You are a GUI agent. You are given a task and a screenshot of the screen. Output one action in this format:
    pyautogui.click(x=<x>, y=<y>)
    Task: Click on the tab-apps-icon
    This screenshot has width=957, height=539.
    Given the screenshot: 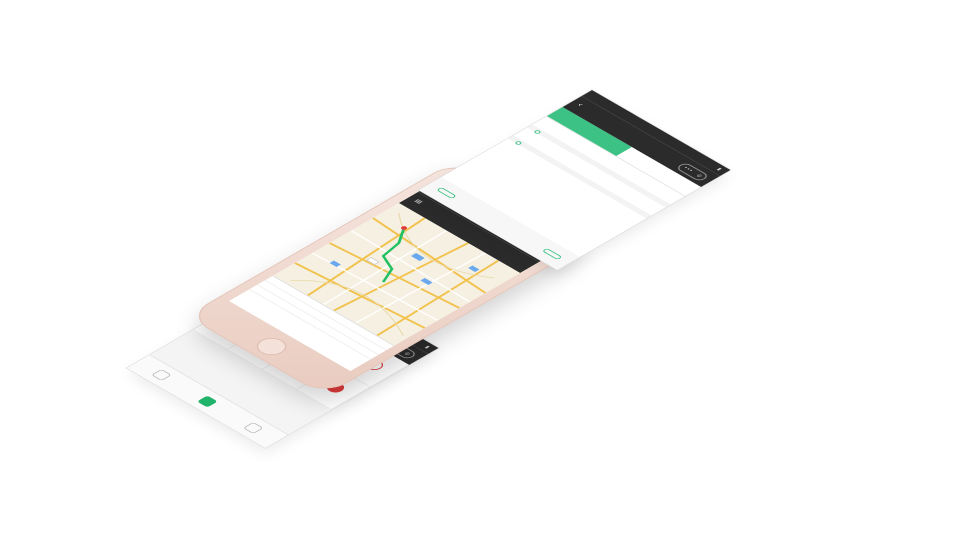 What is the action you would take?
    pyautogui.click(x=207, y=401)
    